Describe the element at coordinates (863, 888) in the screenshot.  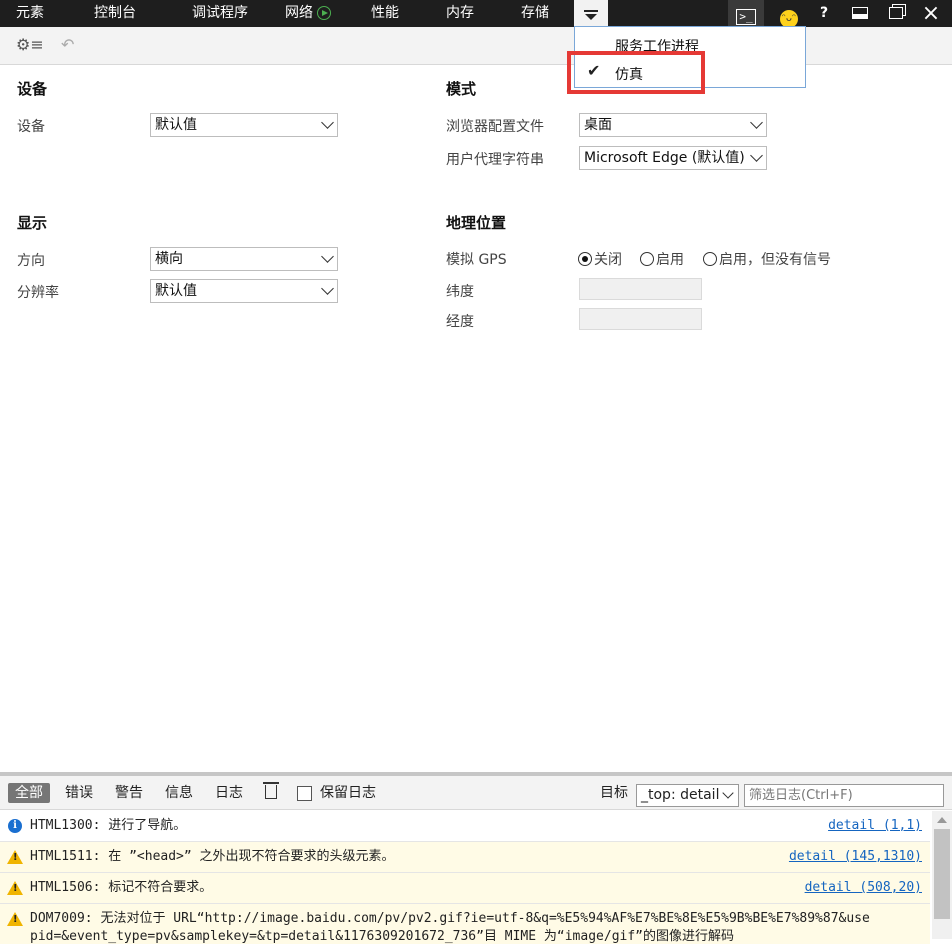
I see `source-link: detail (508,20)` at that location.